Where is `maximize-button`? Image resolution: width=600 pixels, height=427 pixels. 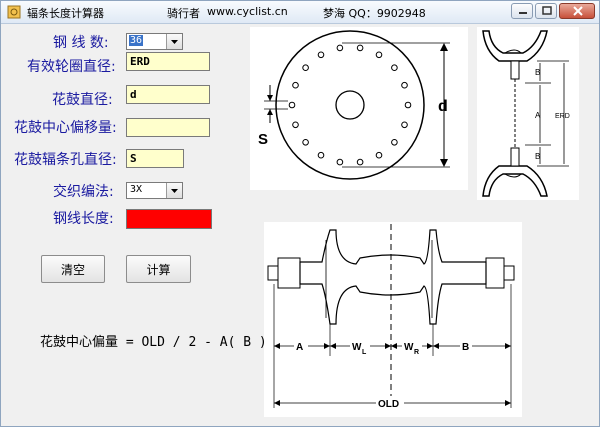
maximize-button is located at coordinates (546, 11).